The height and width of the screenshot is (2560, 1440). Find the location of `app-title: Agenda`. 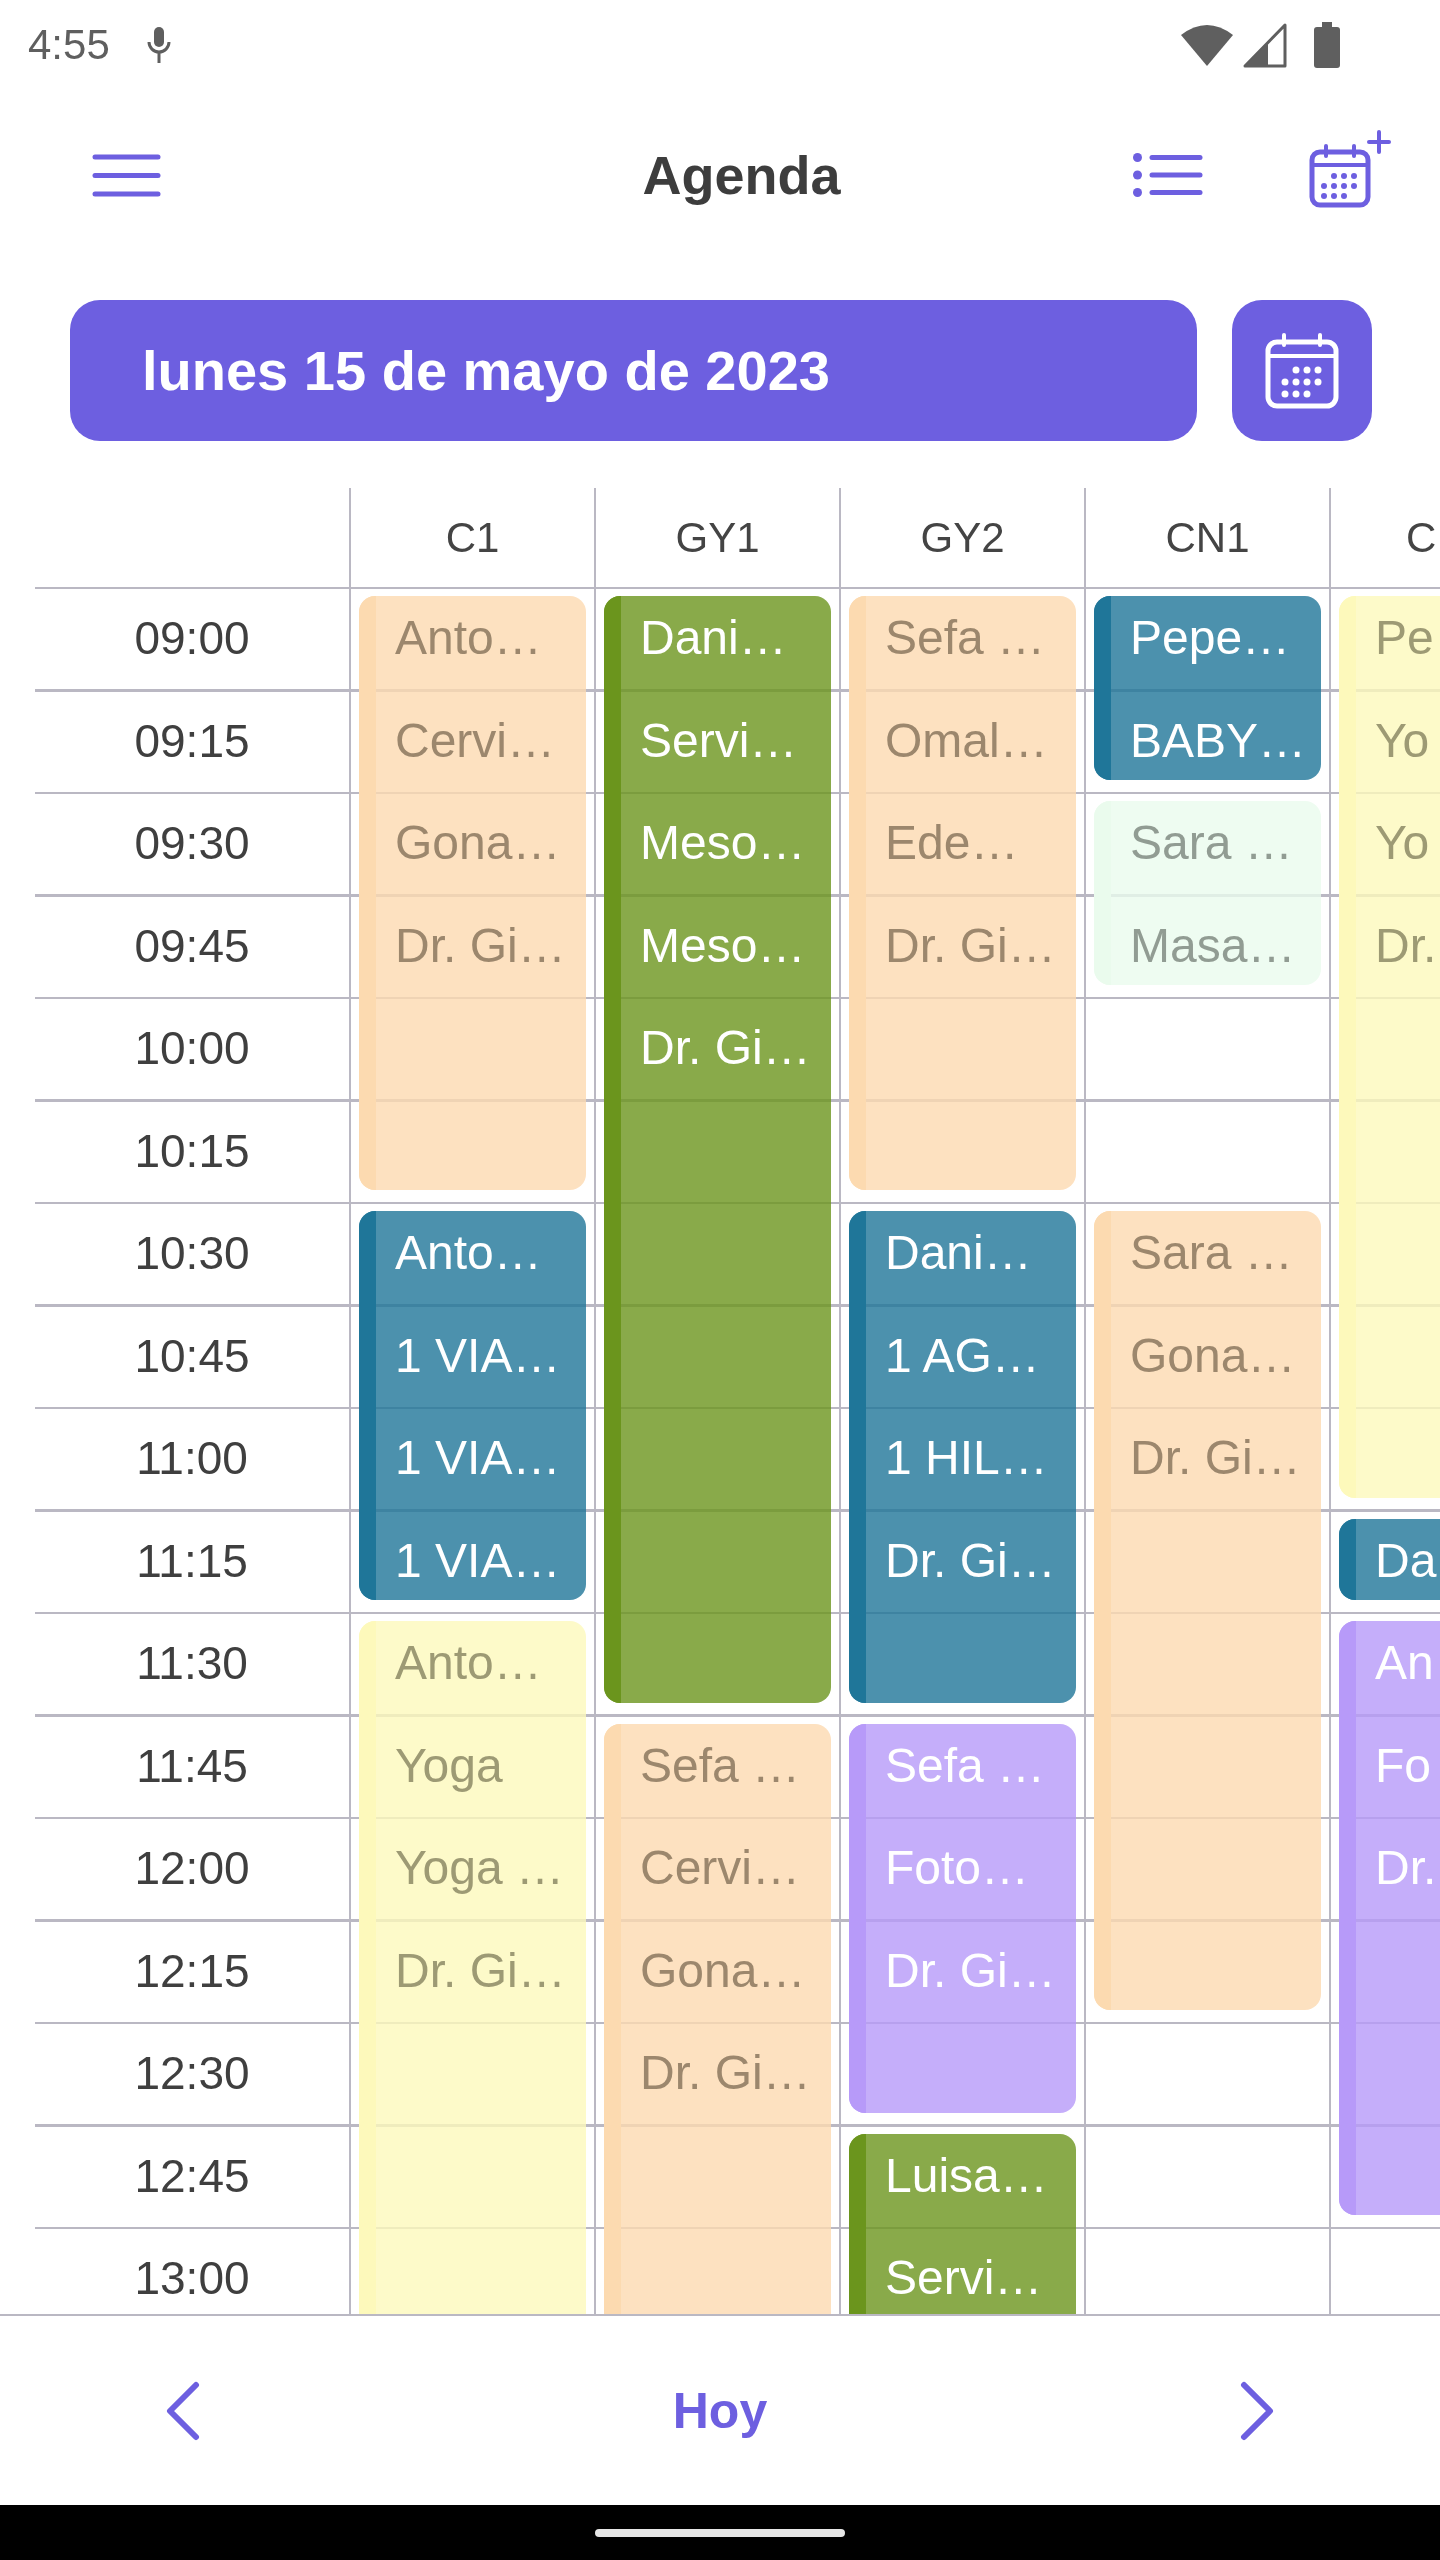

app-title: Agenda is located at coordinates (741, 175).